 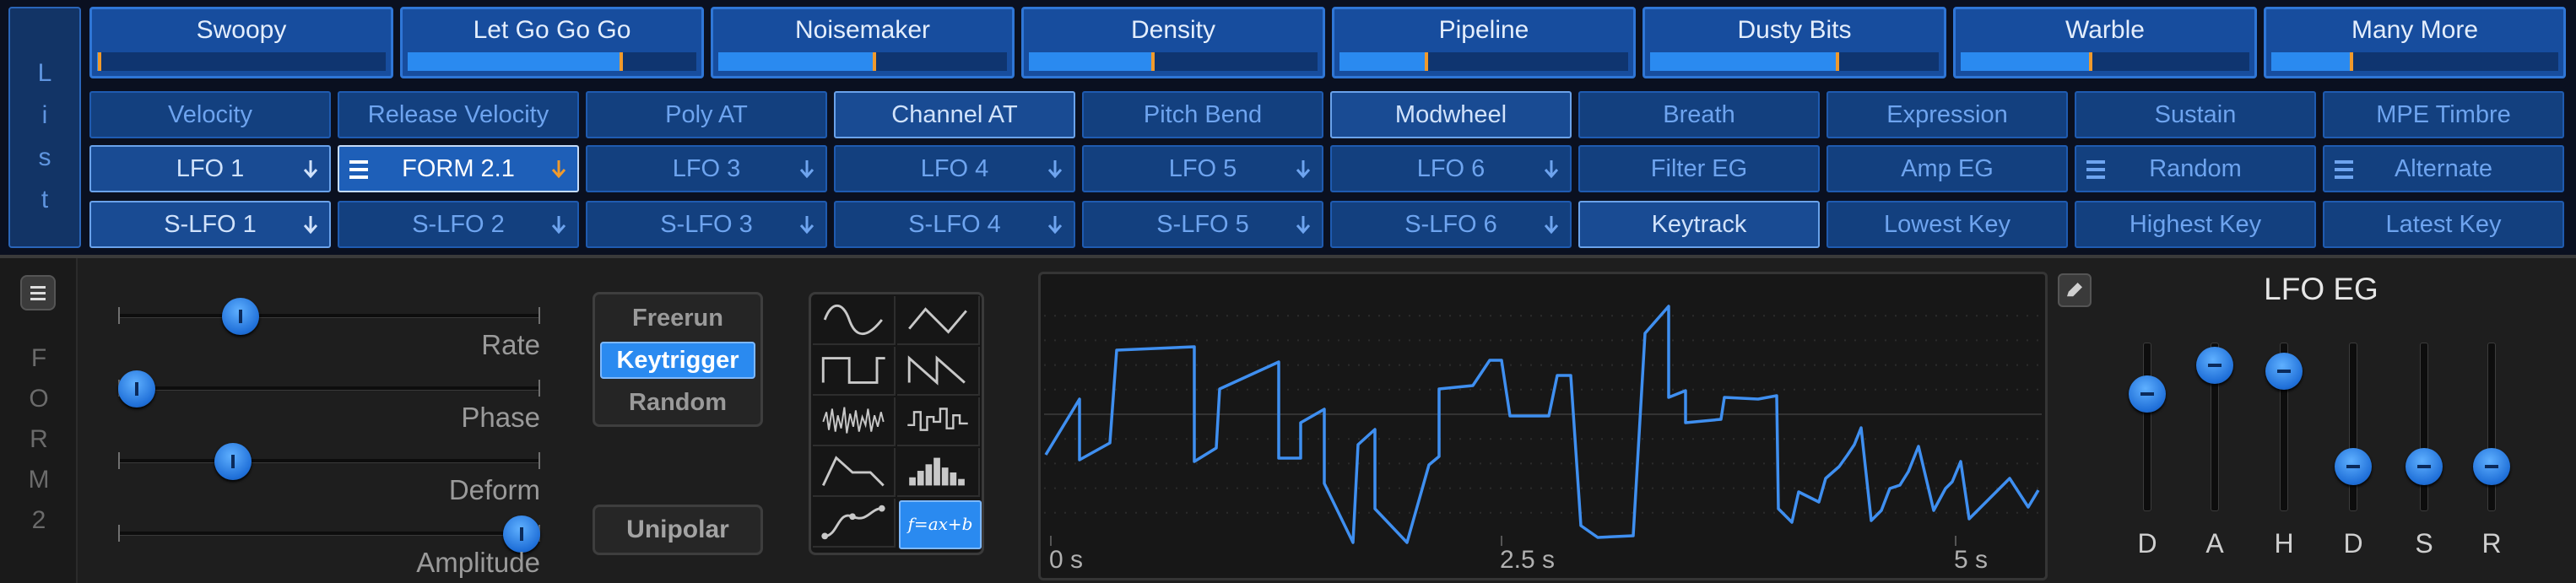 I want to click on curve-shape-icon, so click(x=854, y=523).